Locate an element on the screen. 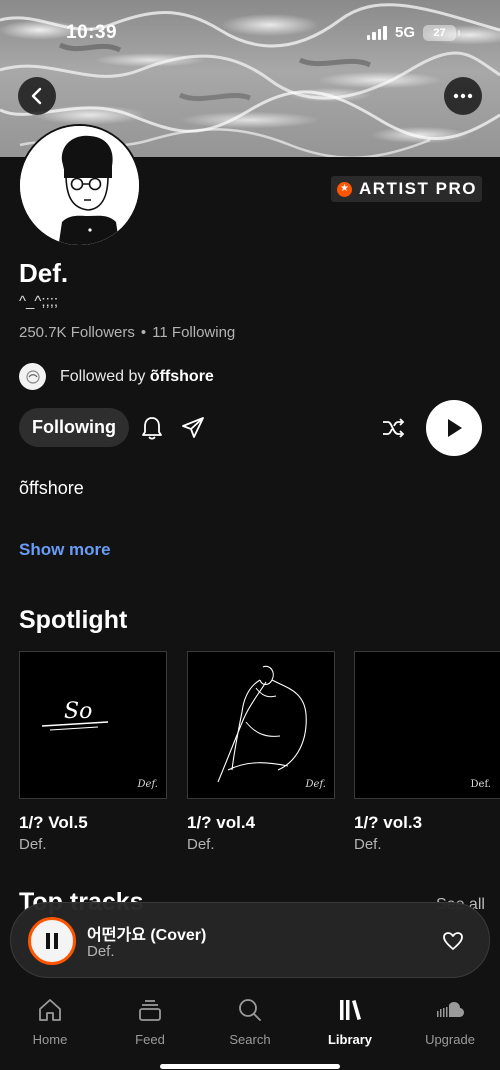 Image resolution: width=500 pixels, height=1070 pixels. follower-avatar is located at coordinates (32, 376).